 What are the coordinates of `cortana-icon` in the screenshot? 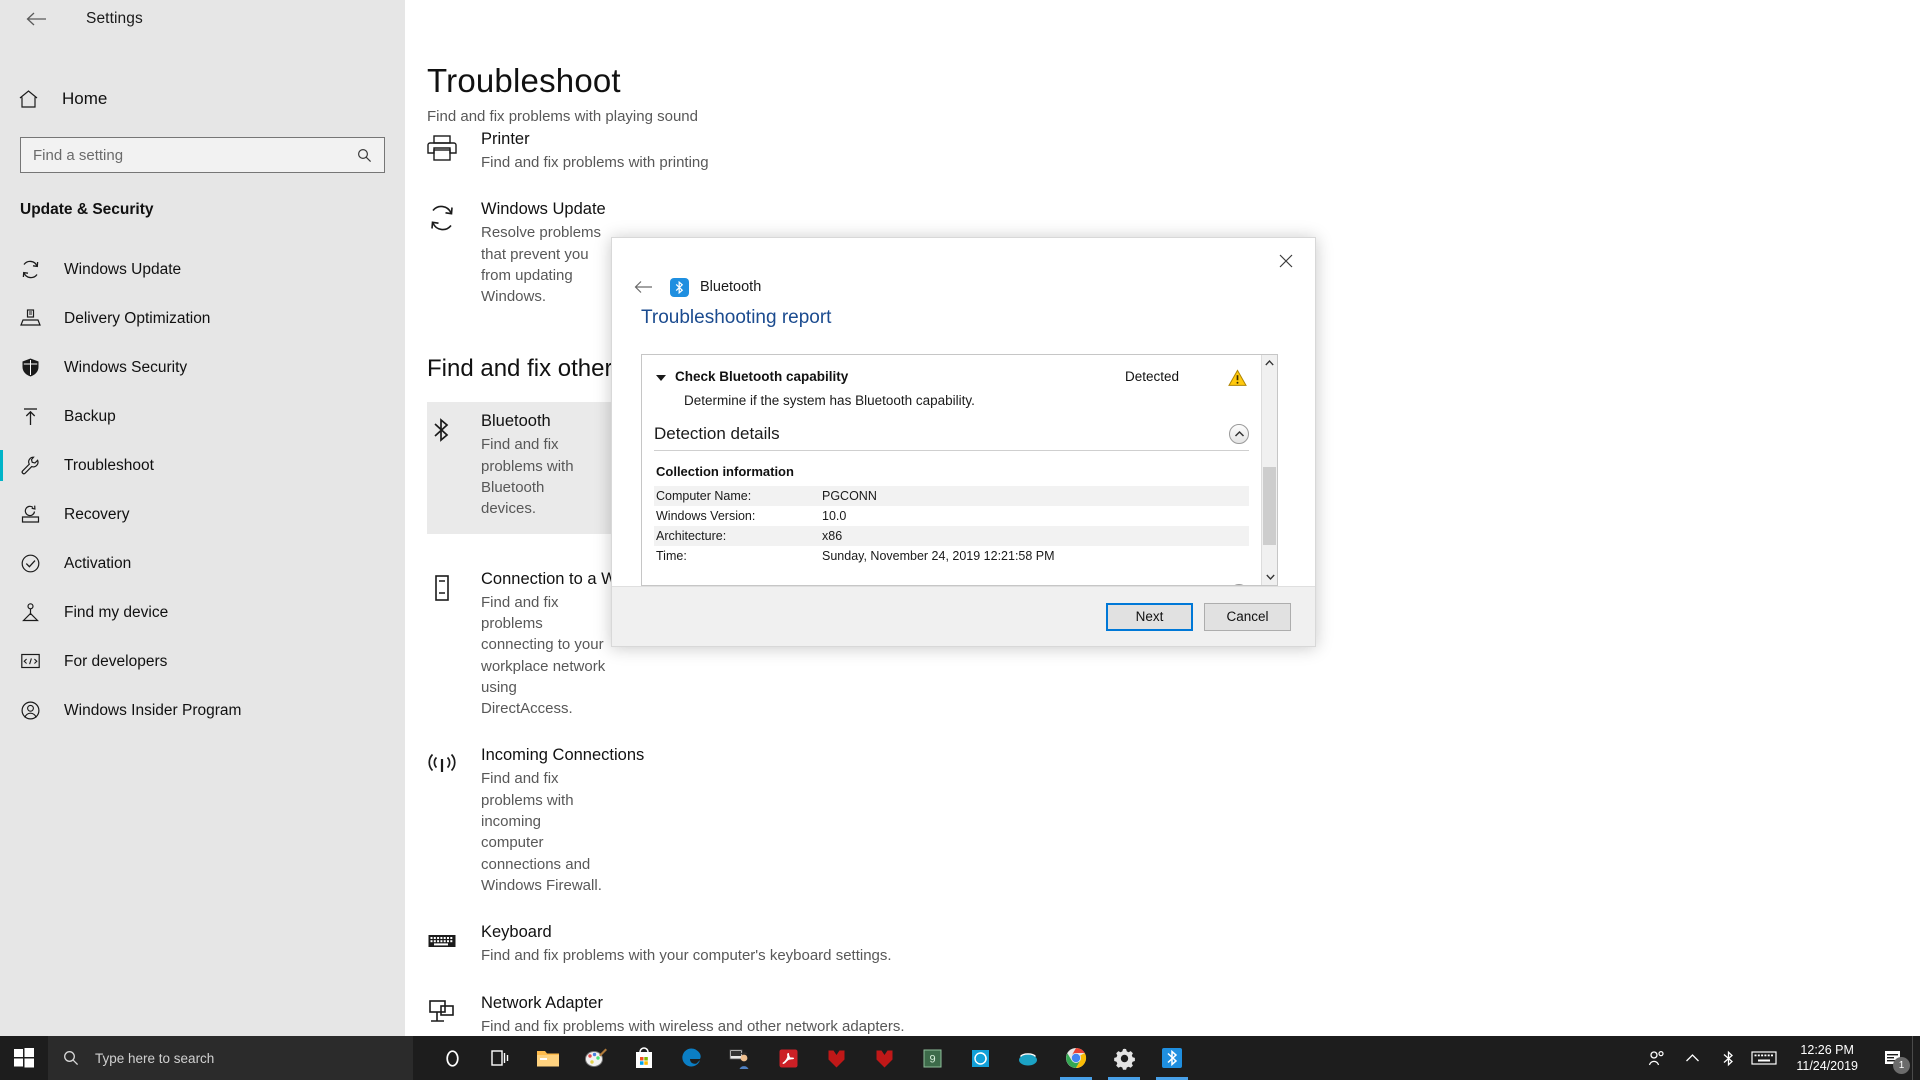 It's located at (452, 1058).